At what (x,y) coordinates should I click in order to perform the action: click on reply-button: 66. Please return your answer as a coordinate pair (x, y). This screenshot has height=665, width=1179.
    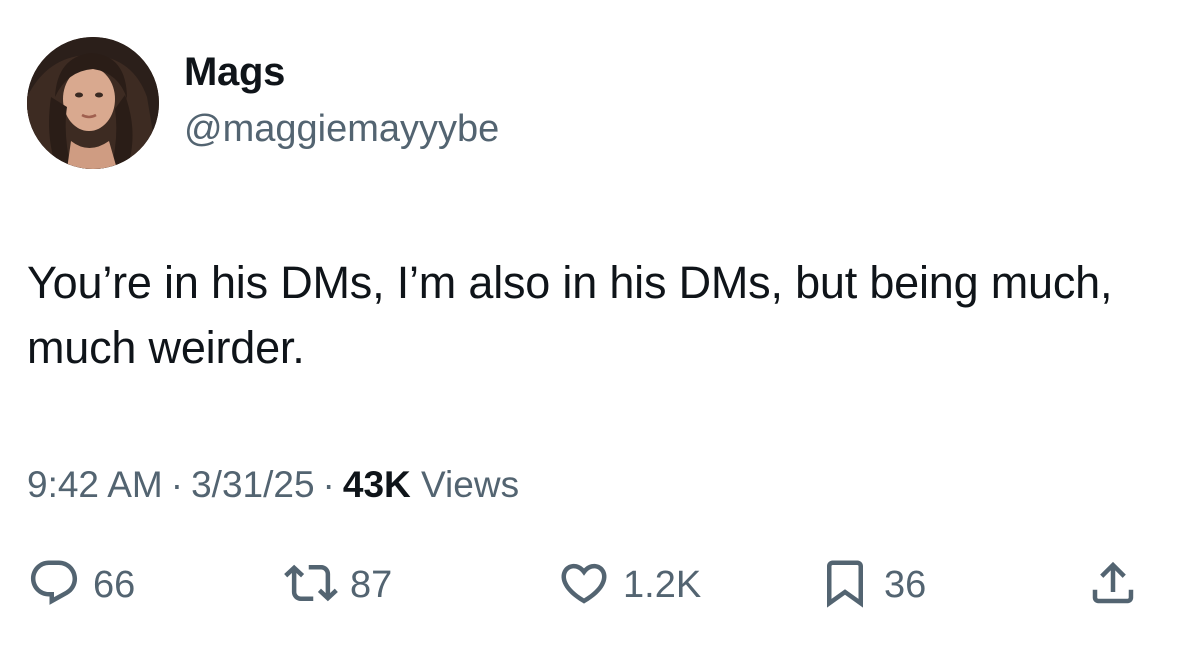
    Looking at the image, I should click on (81, 585).